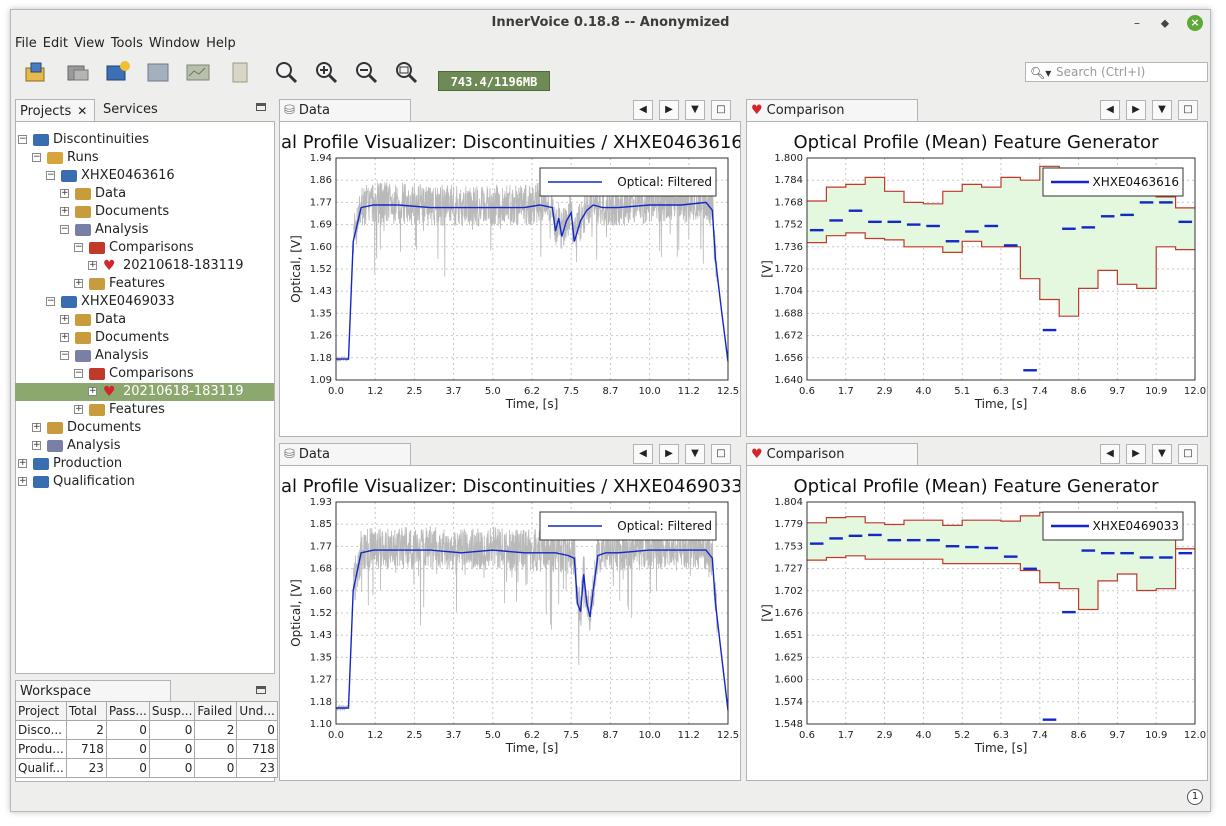 This screenshot has height=826, width=1226. Describe the element at coordinates (144, 158) in the screenshot. I see `tree-node: − Runs` at that location.